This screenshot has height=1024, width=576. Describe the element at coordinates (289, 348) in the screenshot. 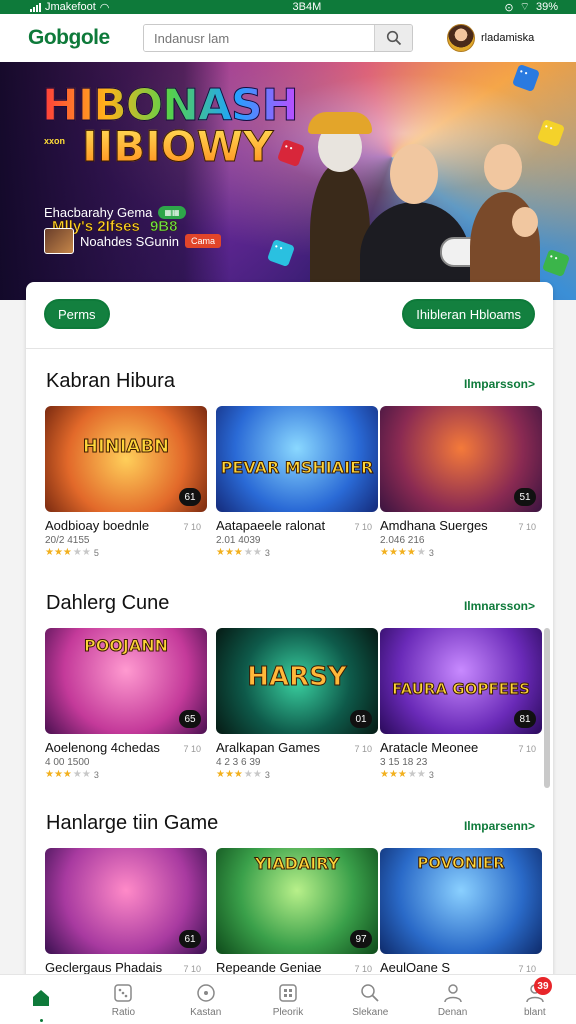

I see `divider` at that location.